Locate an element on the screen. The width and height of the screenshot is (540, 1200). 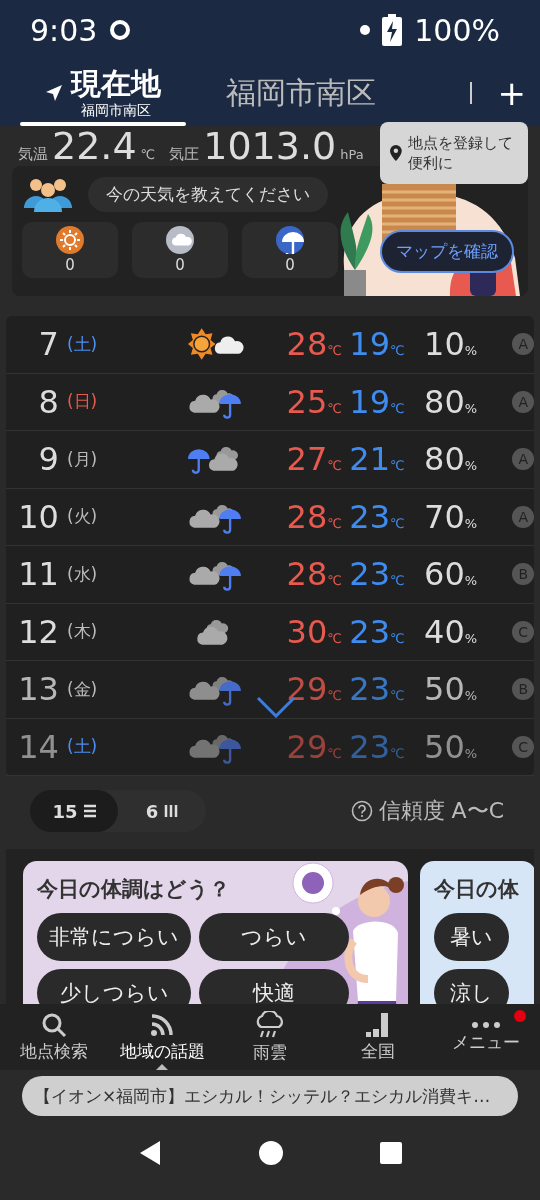
recents-icon is located at coordinates (391, 1152).